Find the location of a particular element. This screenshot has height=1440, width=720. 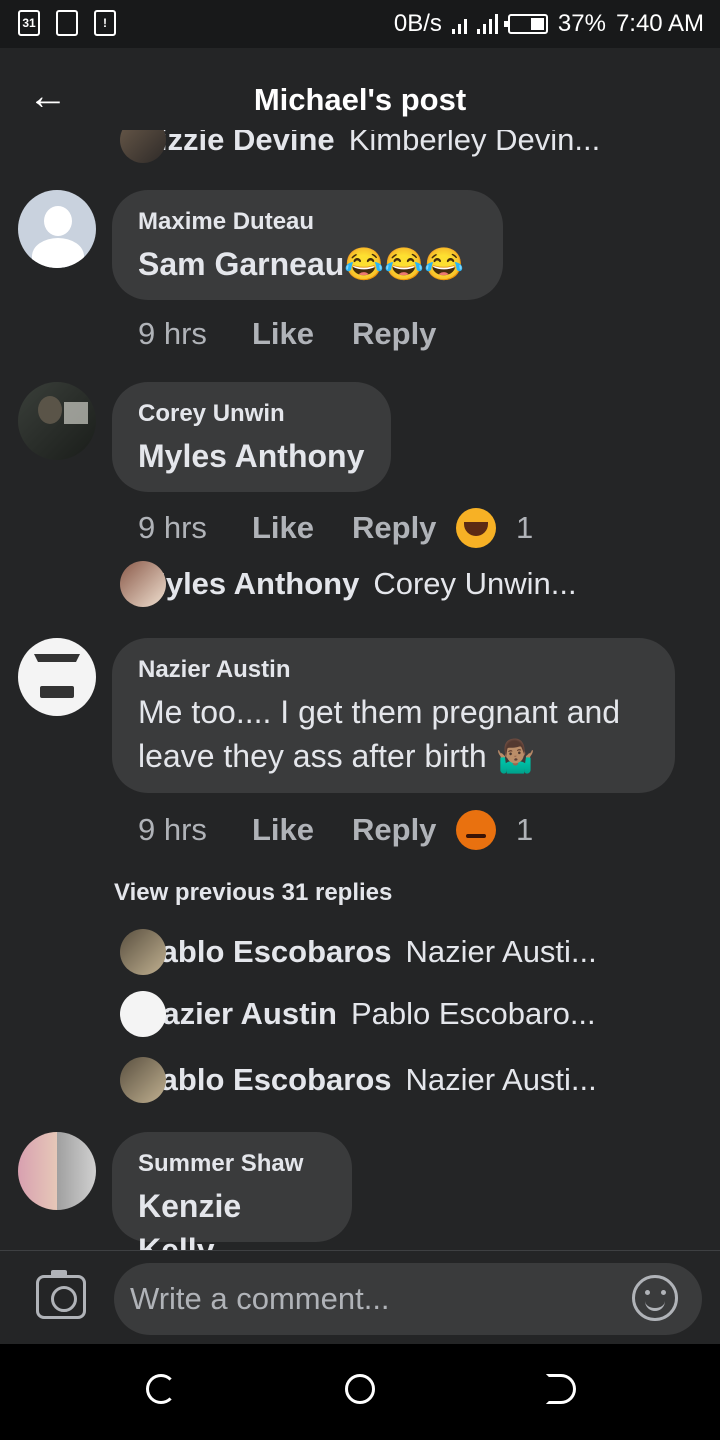

notification-icons: 31 ! is located at coordinates (67, 23).